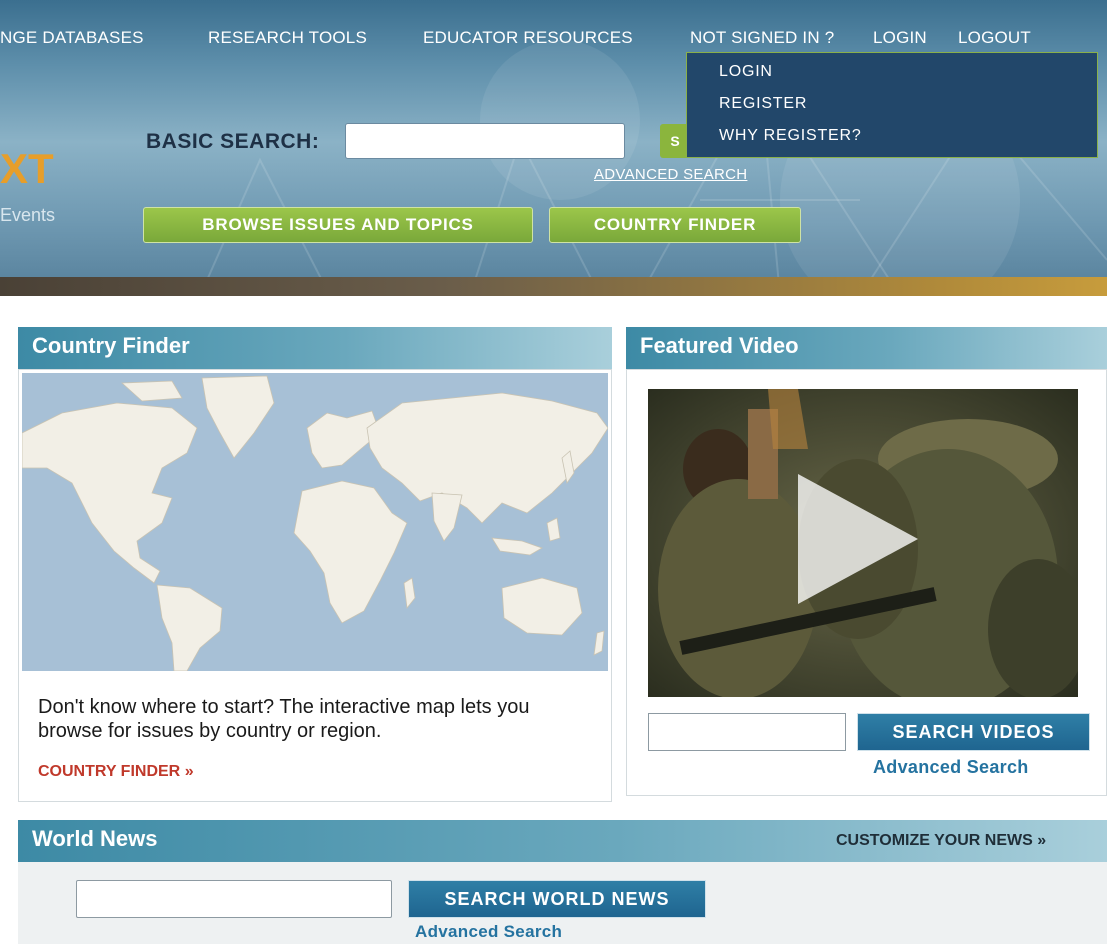 The image size is (1107, 944). What do you see at coordinates (488, 932) in the screenshot?
I see `world-news-advanced-search-link: Advanced Search` at bounding box center [488, 932].